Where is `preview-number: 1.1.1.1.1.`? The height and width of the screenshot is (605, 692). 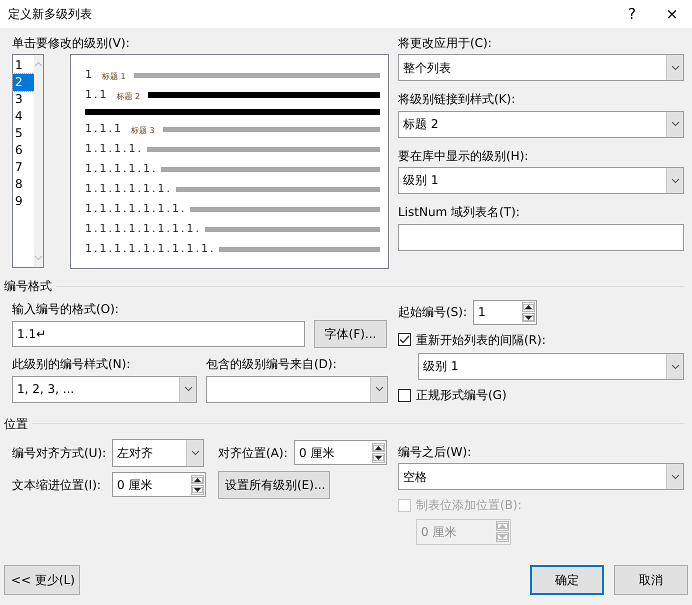
preview-number: 1.1.1.1.1. is located at coordinates (121, 169).